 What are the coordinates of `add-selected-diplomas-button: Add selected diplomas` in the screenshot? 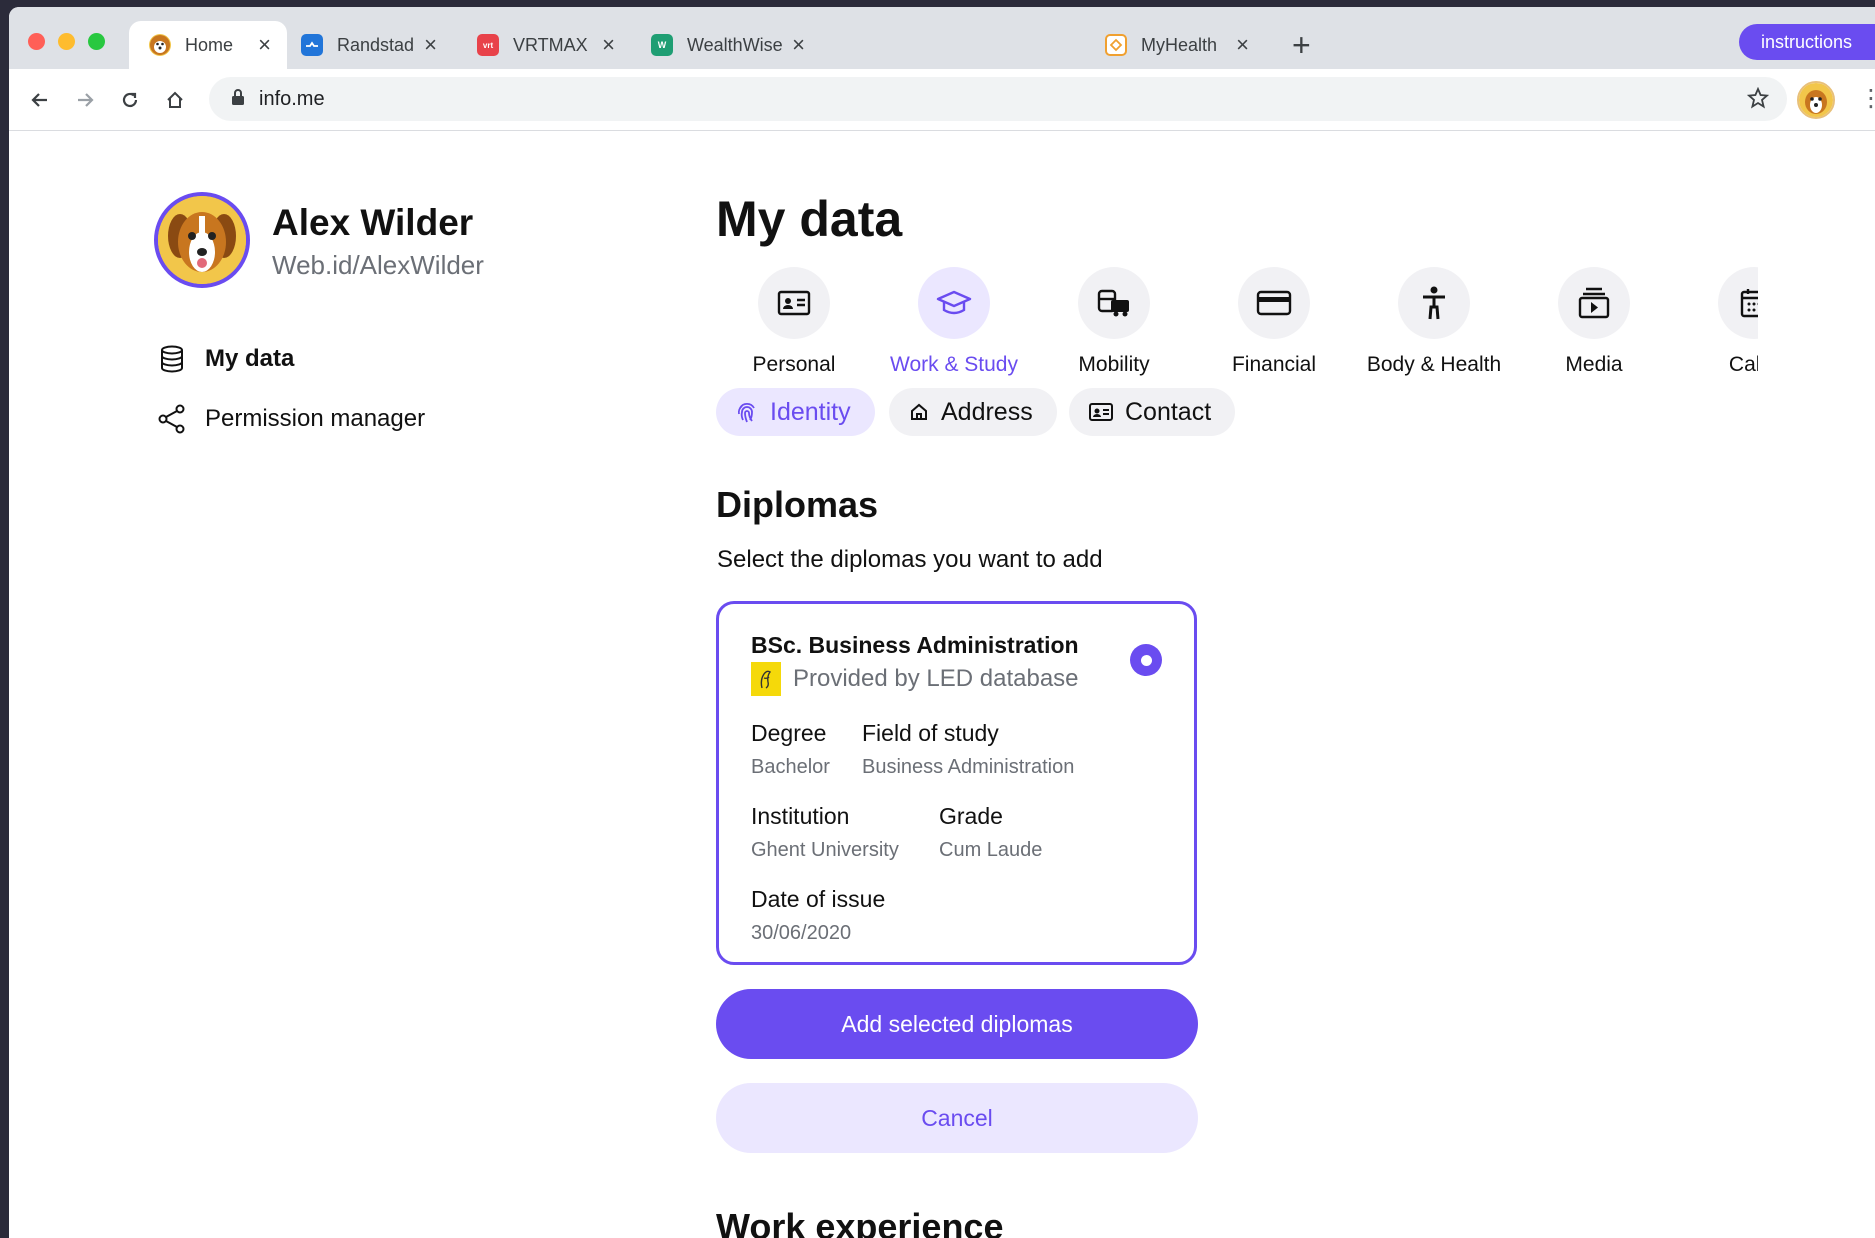 It's located at (957, 1024).